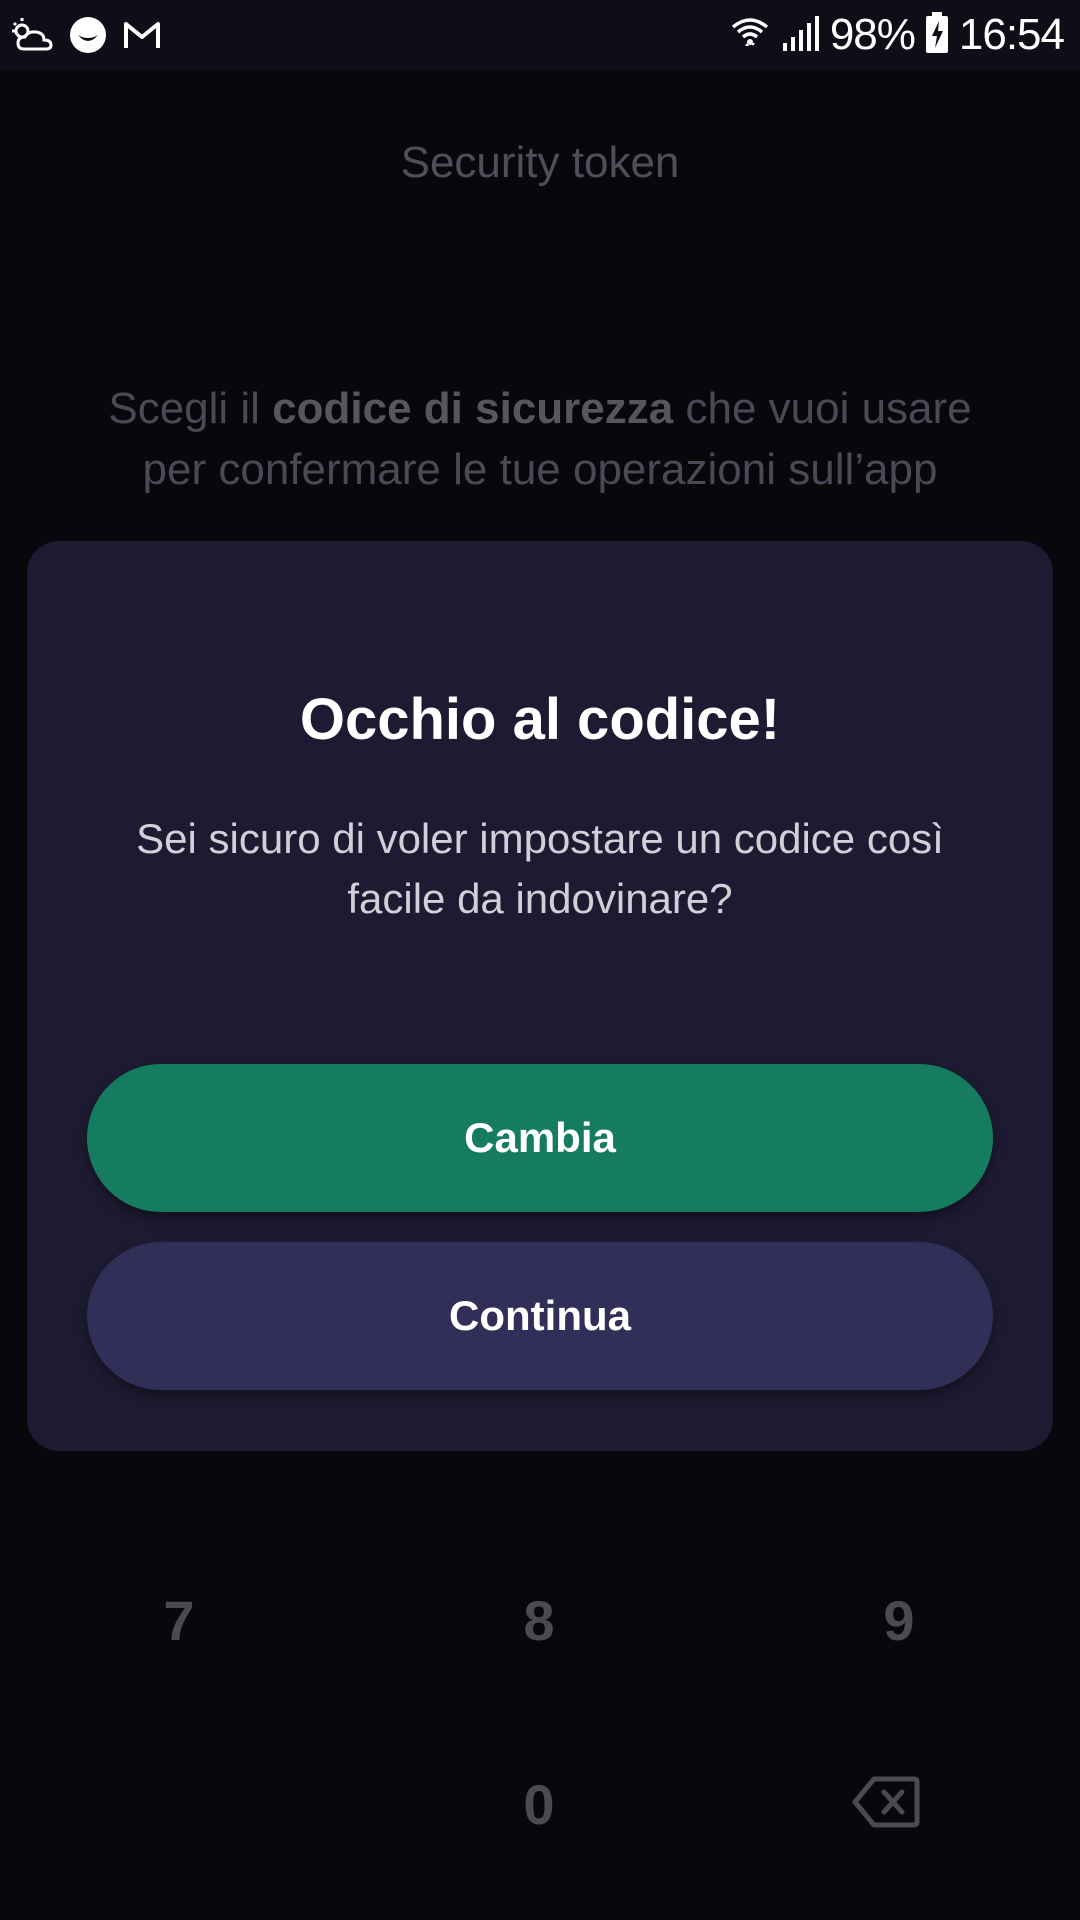 The image size is (1080, 1920). Describe the element at coordinates (540, 162) in the screenshot. I see `page-title: Security token` at that location.